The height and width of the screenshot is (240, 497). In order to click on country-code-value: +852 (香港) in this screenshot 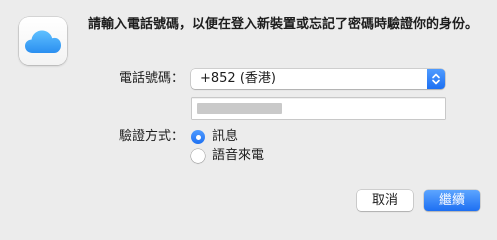, I will do `click(238, 78)`.